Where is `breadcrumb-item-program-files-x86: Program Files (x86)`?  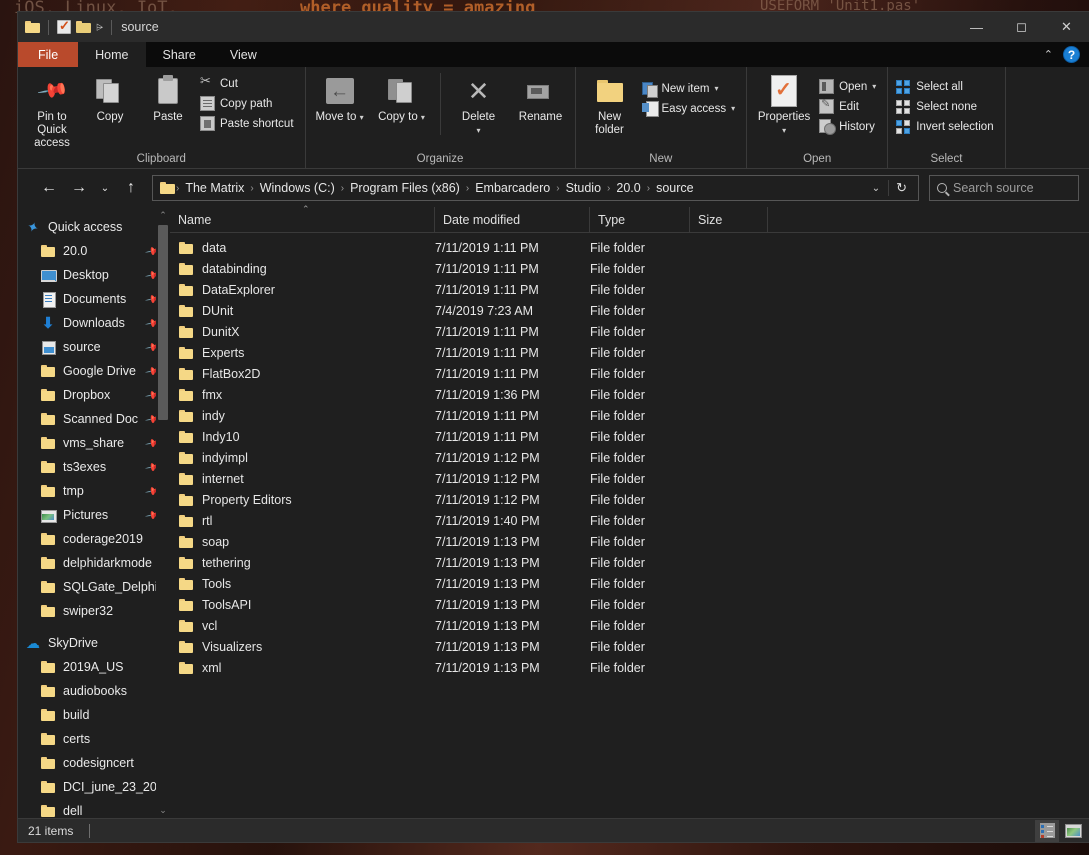
breadcrumb-item-program-files-x86: Program Files (x86) is located at coordinates (405, 188).